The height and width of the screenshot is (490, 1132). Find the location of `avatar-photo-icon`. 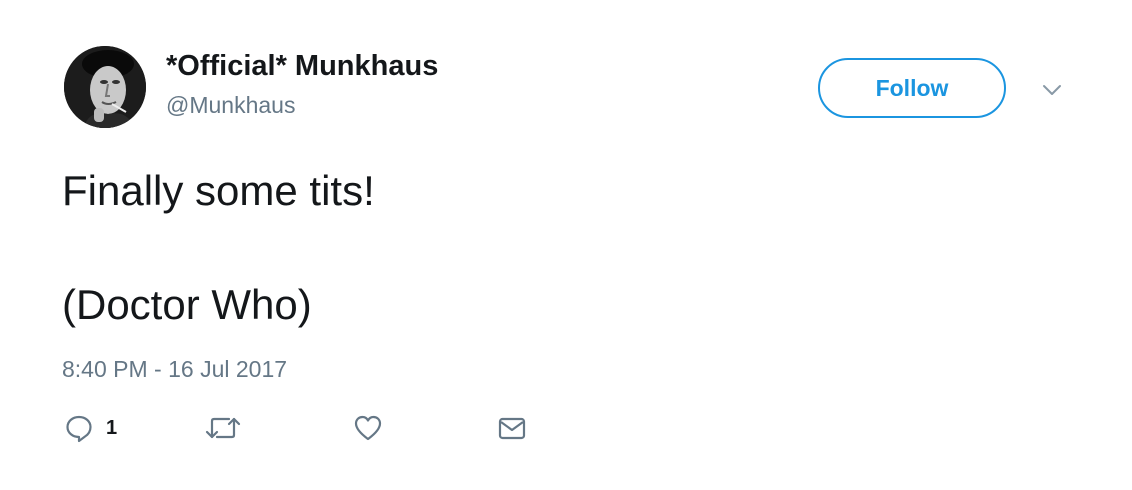

avatar-photo-icon is located at coordinates (105, 87).